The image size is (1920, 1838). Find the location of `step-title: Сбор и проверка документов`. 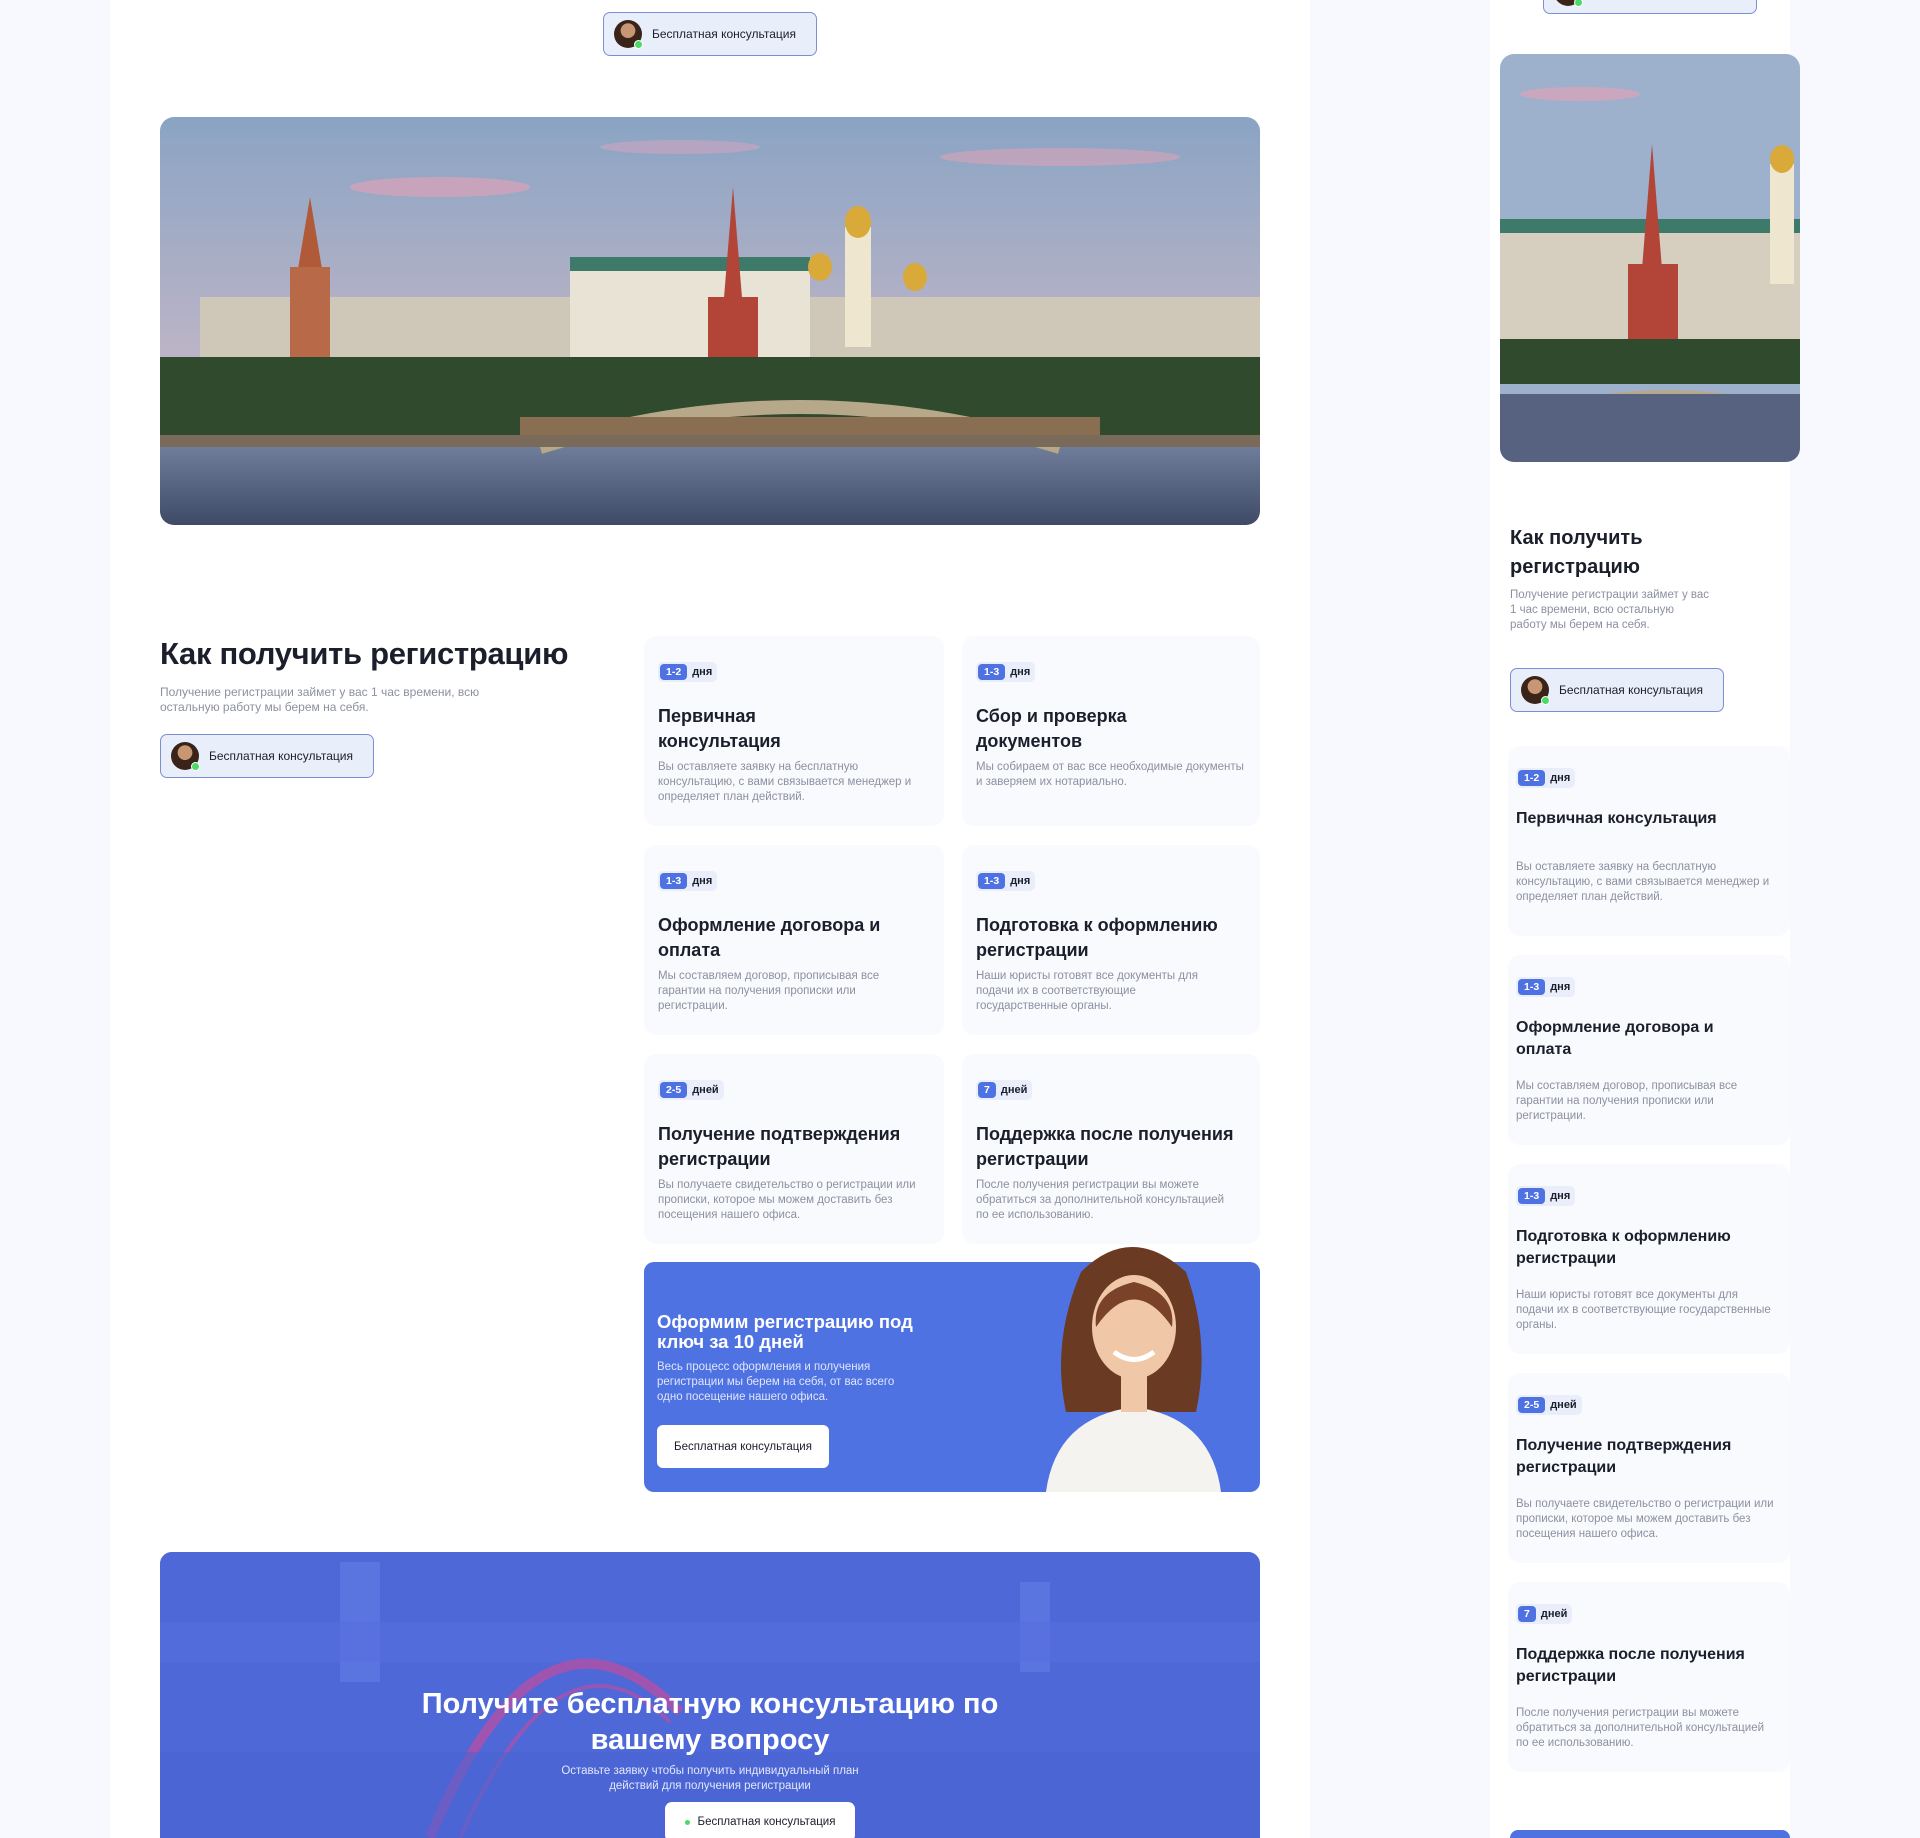

step-title: Сбор и проверка документов is located at coordinates (1051, 728).